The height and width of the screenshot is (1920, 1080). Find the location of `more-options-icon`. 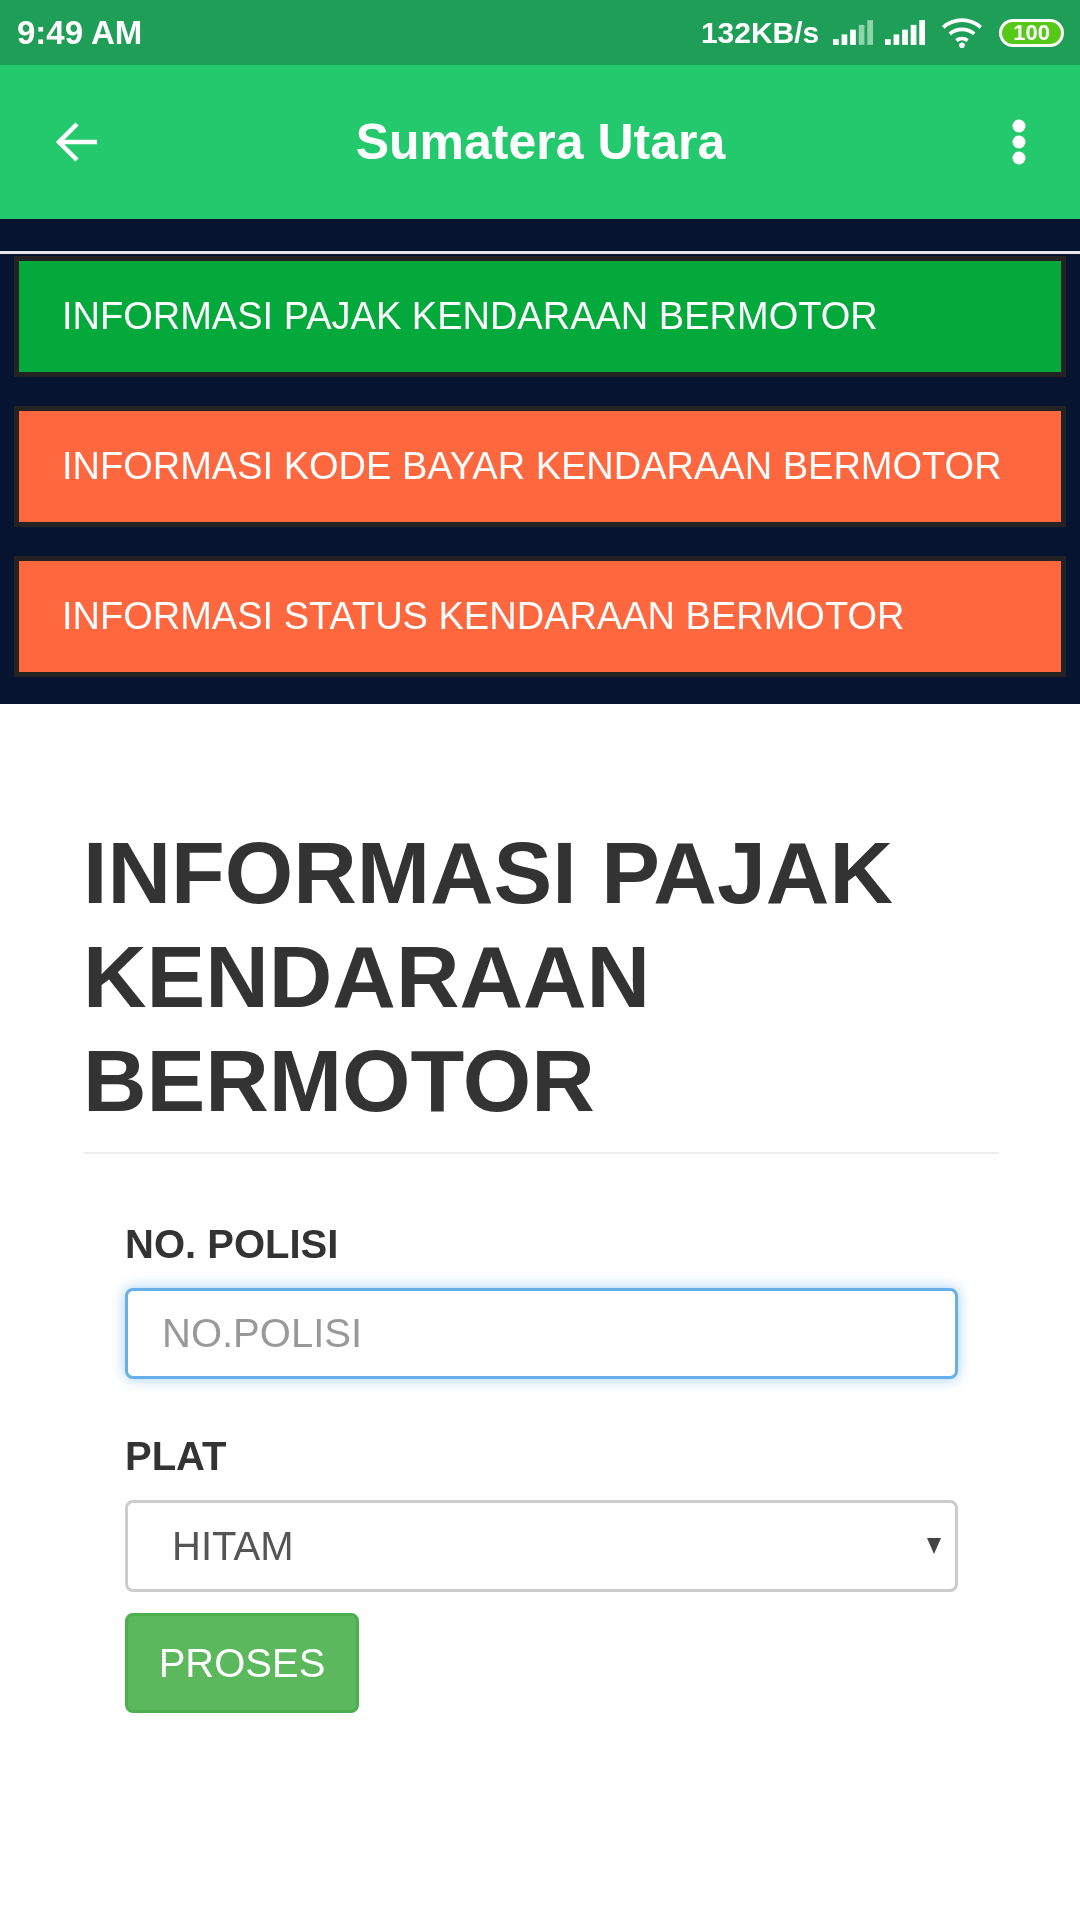

more-options-icon is located at coordinates (1019, 142).